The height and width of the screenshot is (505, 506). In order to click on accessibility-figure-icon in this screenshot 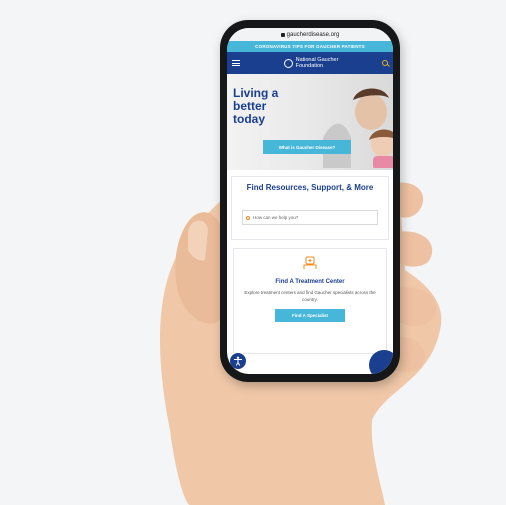, I will do `click(238, 361)`.